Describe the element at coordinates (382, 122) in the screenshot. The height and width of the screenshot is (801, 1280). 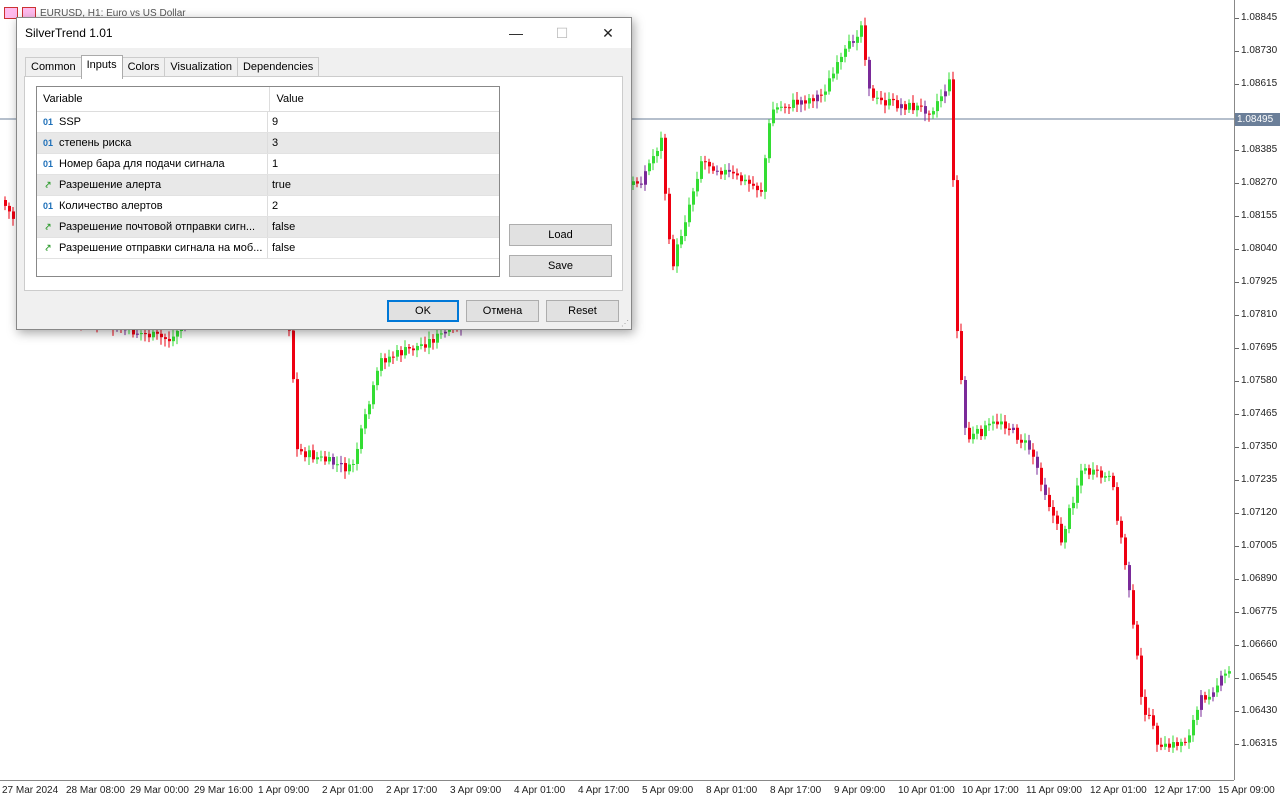
I see `row-value: 9` at that location.